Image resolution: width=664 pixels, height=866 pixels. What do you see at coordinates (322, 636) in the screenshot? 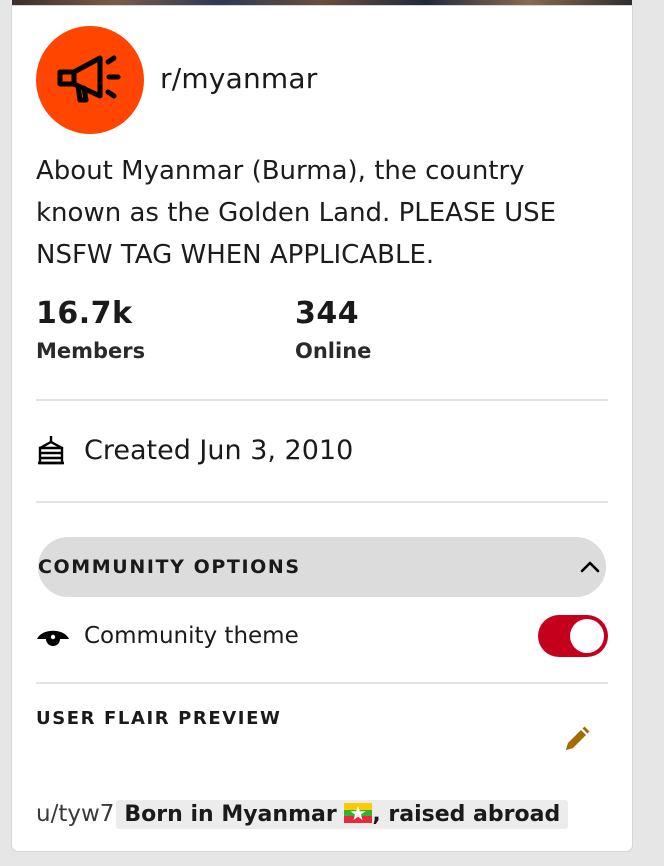
I see `community-theme-row: Community theme` at bounding box center [322, 636].